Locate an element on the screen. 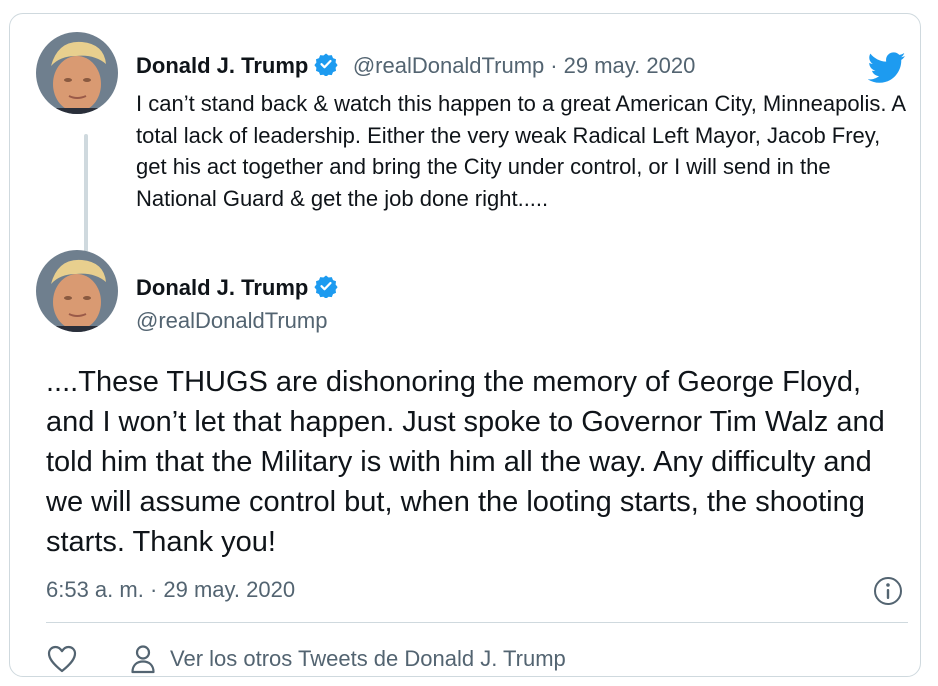 This screenshot has height=686, width=938. person-icon is located at coordinates (143, 659).